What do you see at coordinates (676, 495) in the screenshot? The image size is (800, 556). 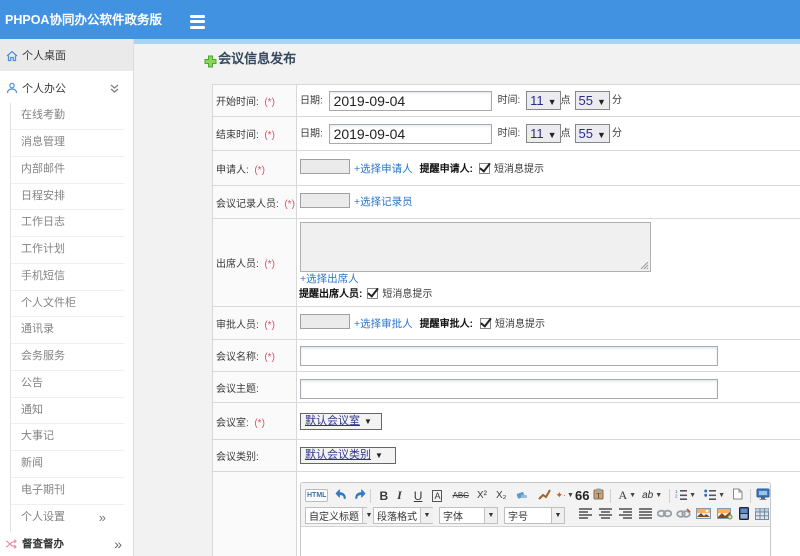 I see `svg-text: 2` at bounding box center [676, 495].